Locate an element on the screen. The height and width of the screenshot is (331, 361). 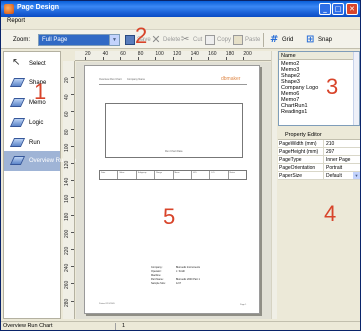
table-cell: UCL is located at coordinates (201, 175).